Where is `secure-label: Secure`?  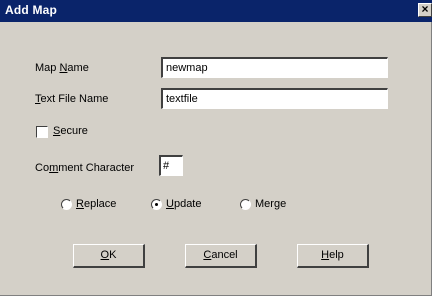 secure-label: Secure is located at coordinates (70, 131).